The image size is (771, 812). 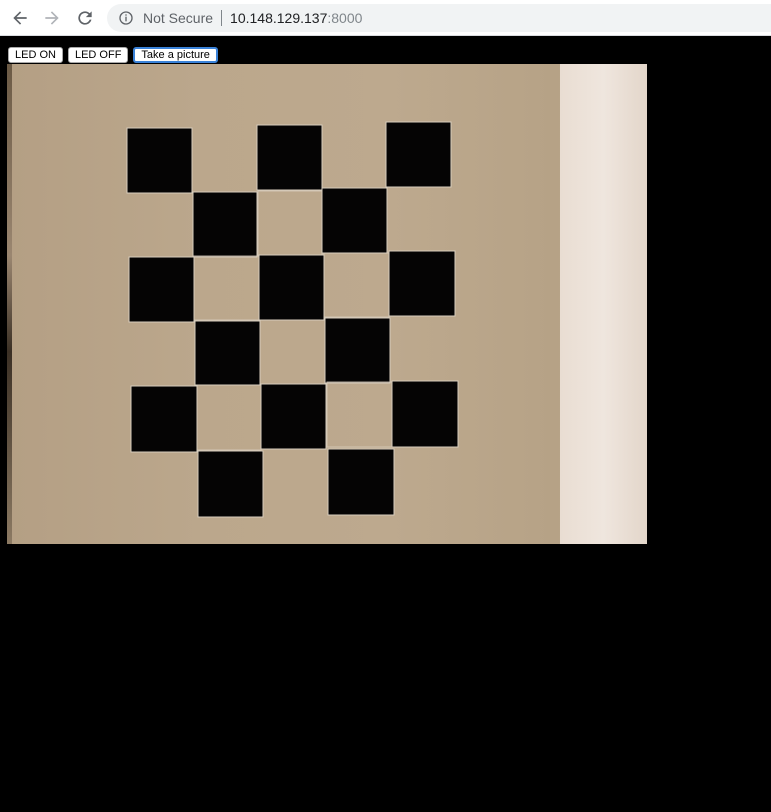 What do you see at coordinates (126, 18) in the screenshot?
I see `info-icon` at bounding box center [126, 18].